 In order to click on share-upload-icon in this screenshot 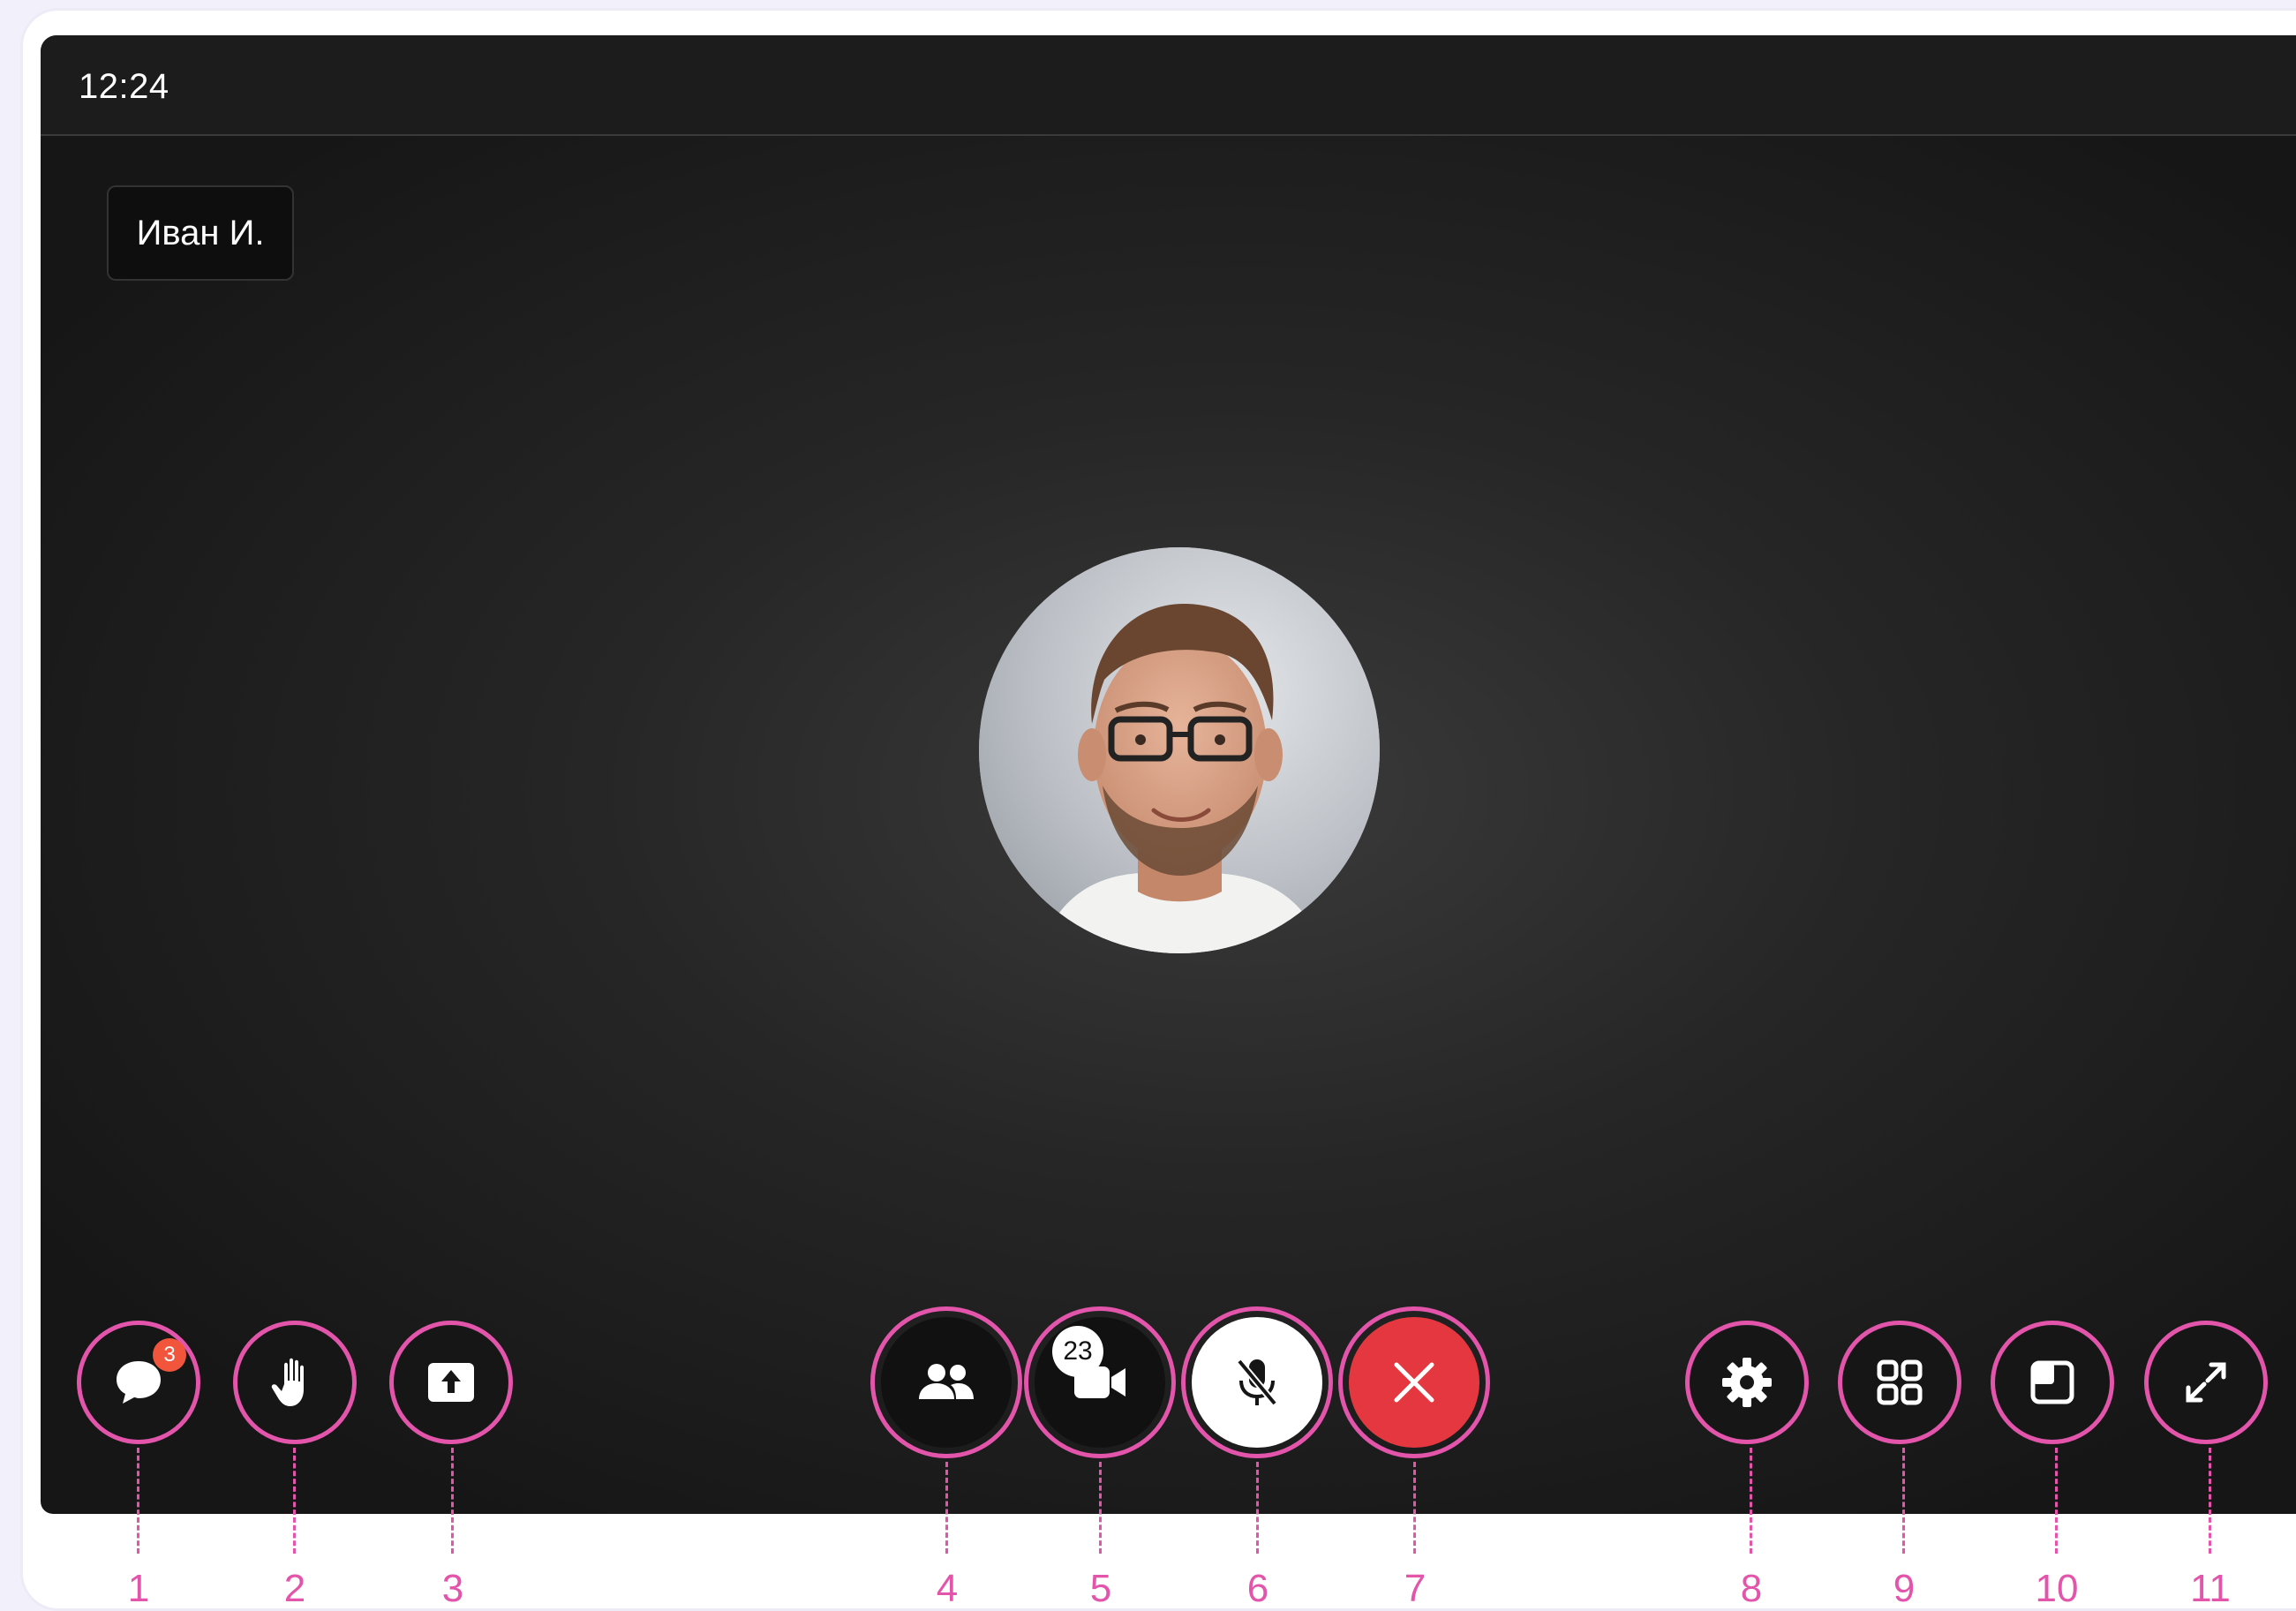, I will do `click(451, 1382)`.